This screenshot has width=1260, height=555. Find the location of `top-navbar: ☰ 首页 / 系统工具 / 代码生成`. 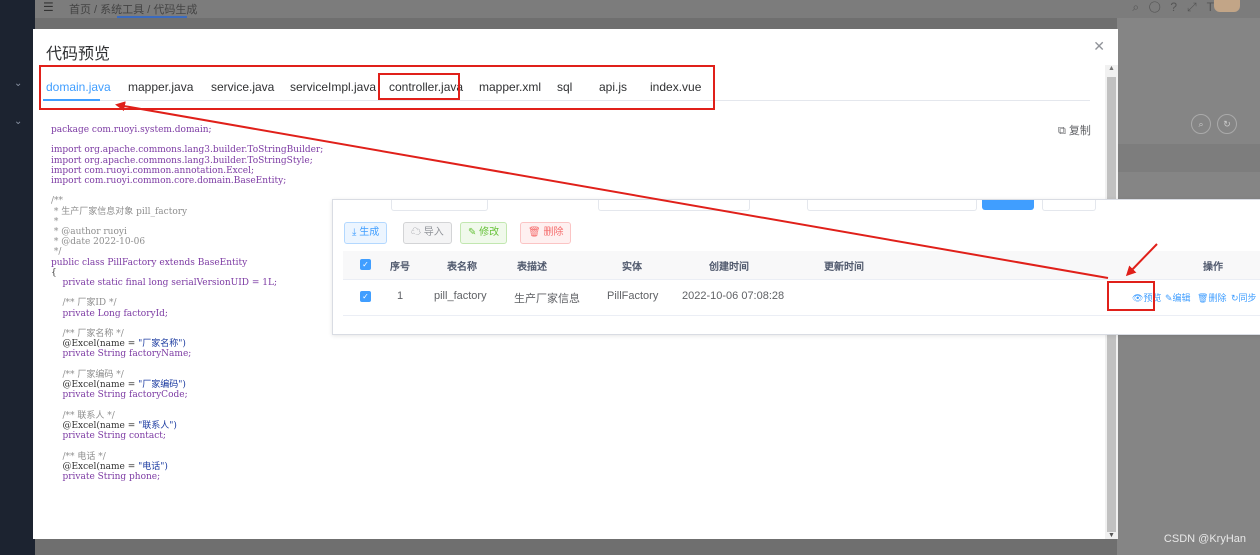

top-navbar: ☰ 首页 / 系统工具 / 代码生成 is located at coordinates (647, 9).